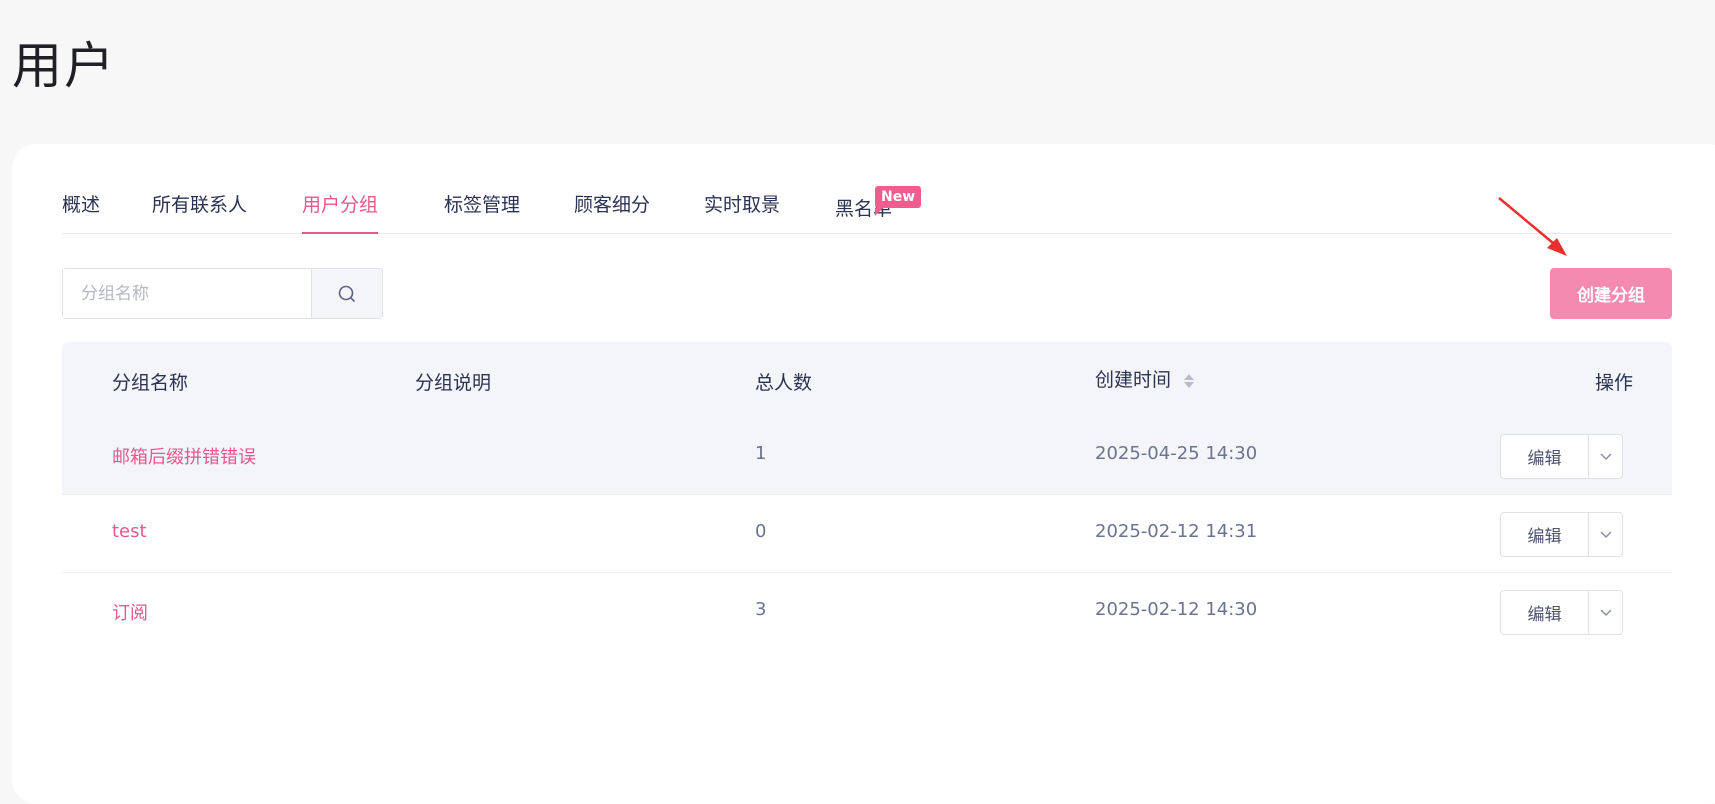  I want to click on search-box, so click(222, 293).